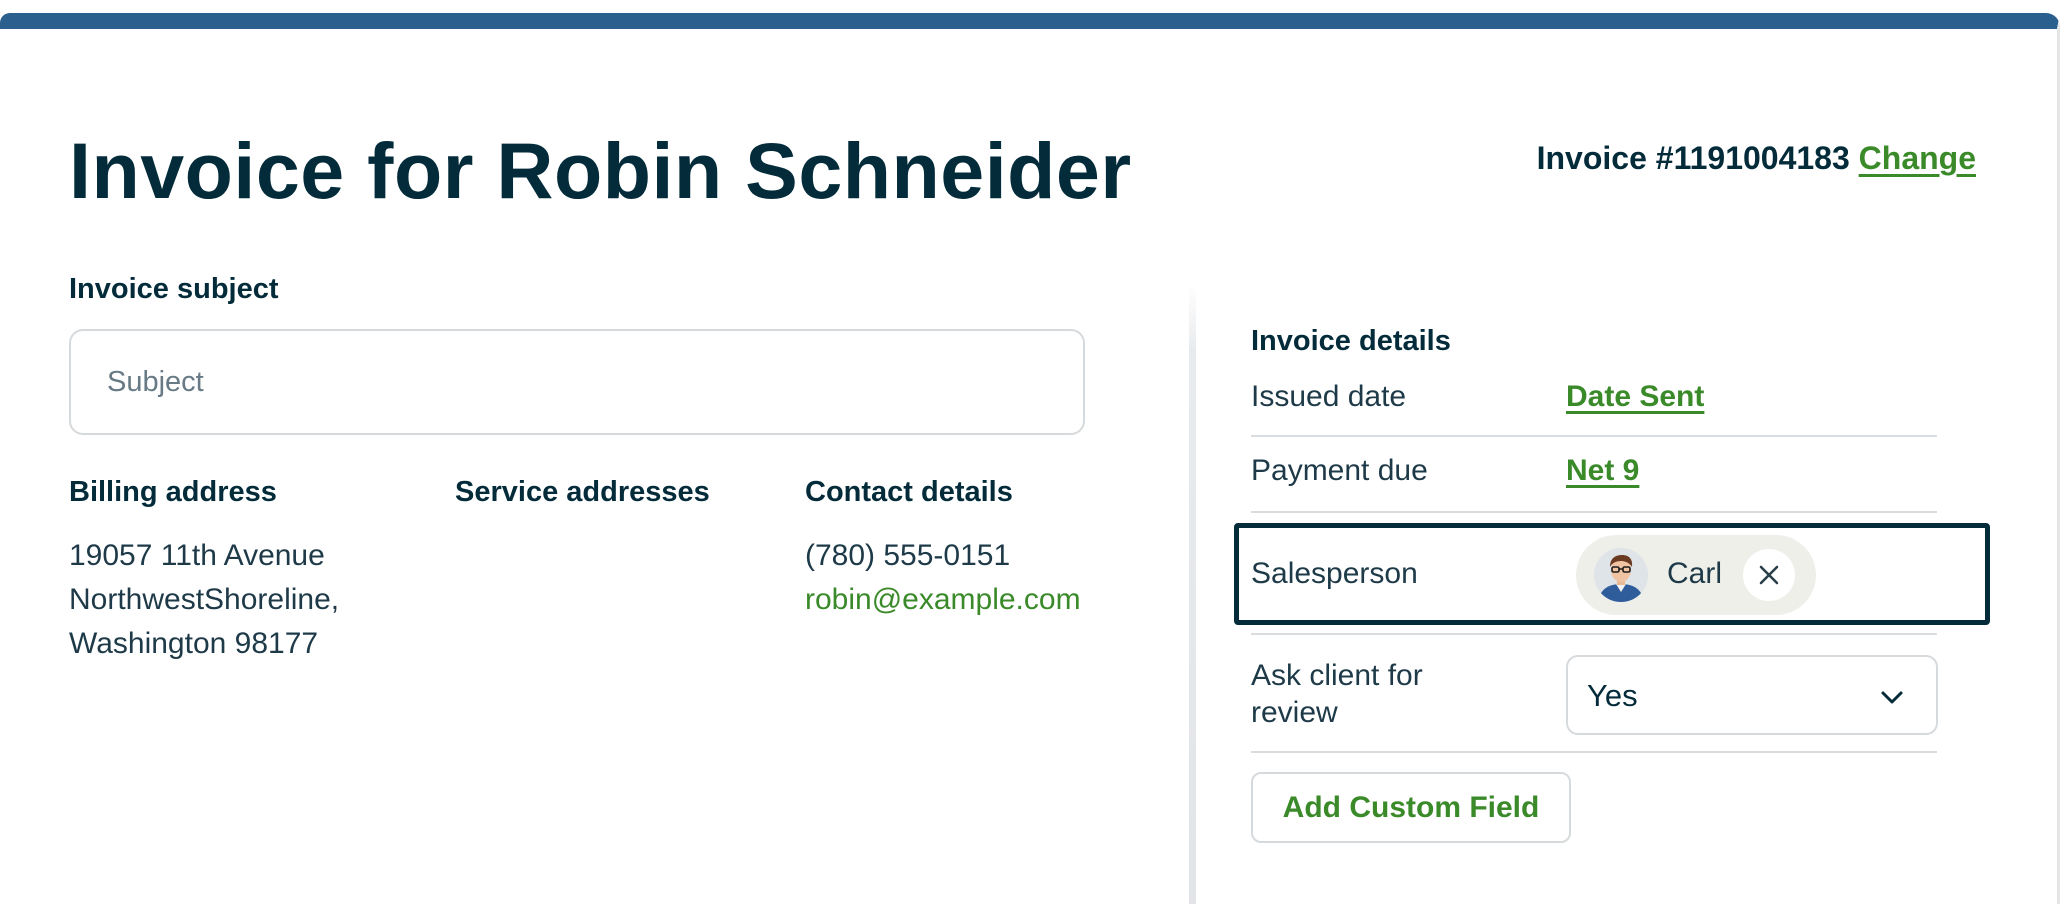  What do you see at coordinates (1411, 807) in the screenshot?
I see `add-custom-field-button: Add Custom Field` at bounding box center [1411, 807].